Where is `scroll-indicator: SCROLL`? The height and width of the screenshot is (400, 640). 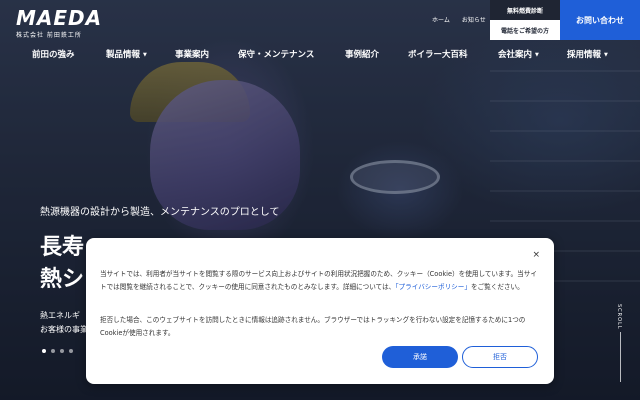 scroll-indicator: SCROLL is located at coordinates (621, 344).